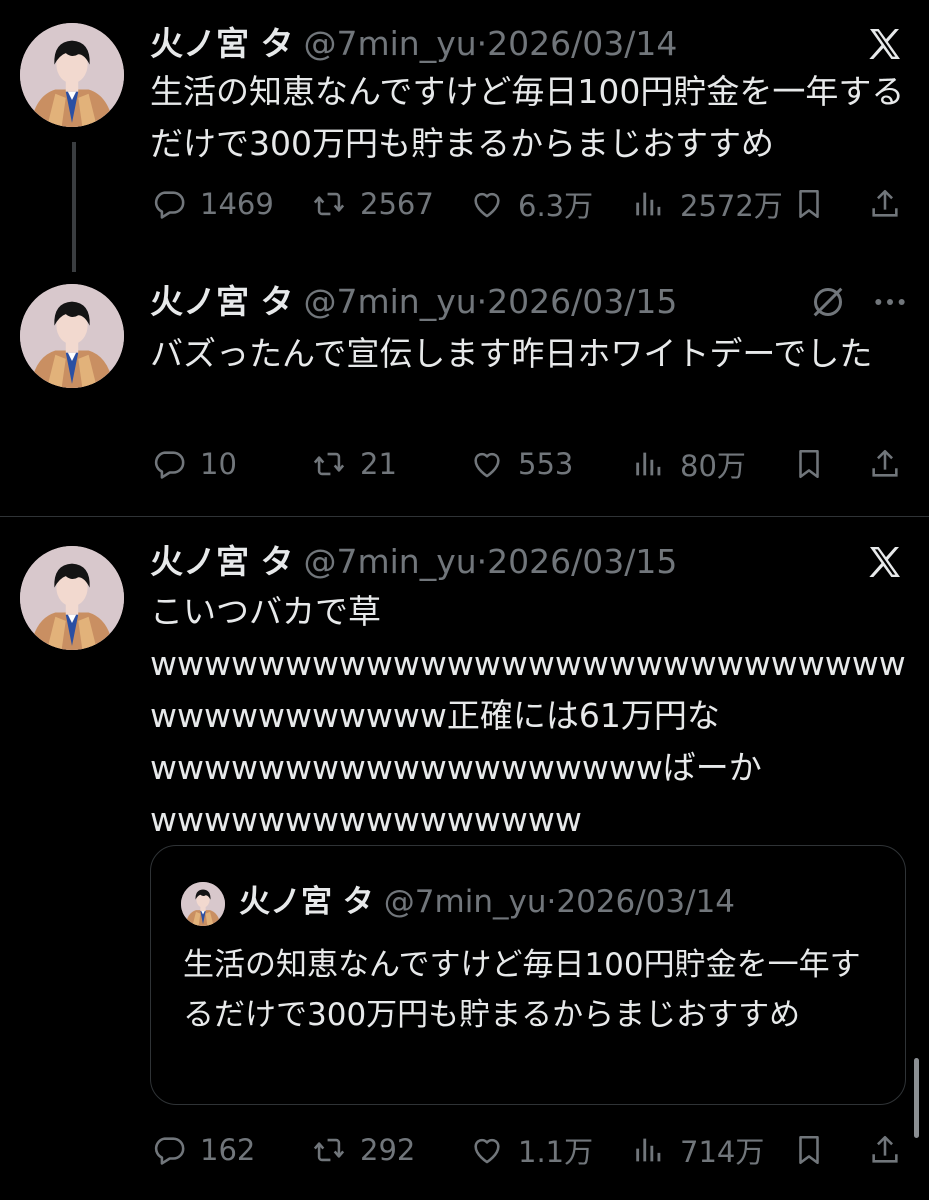  I want to click on like-button: 6.3万, so click(531, 204).